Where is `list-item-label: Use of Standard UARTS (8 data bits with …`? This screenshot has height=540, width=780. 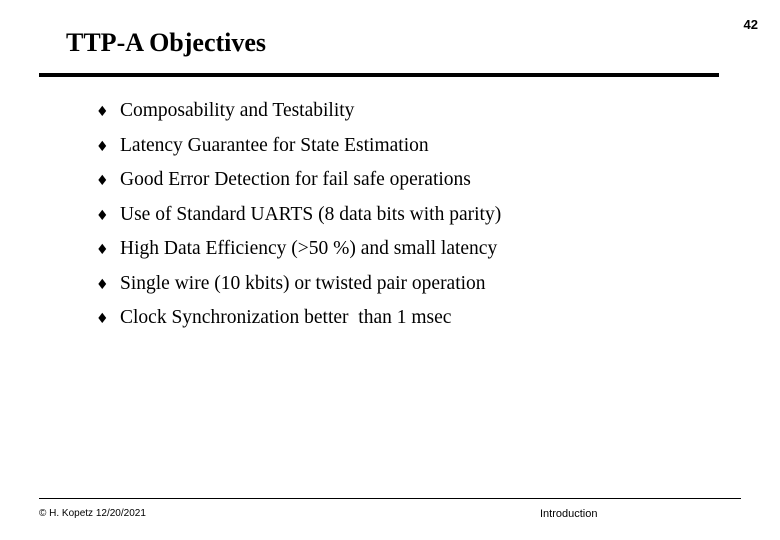 list-item-label: Use of Standard UARTS (8 data bits with … is located at coordinates (311, 214).